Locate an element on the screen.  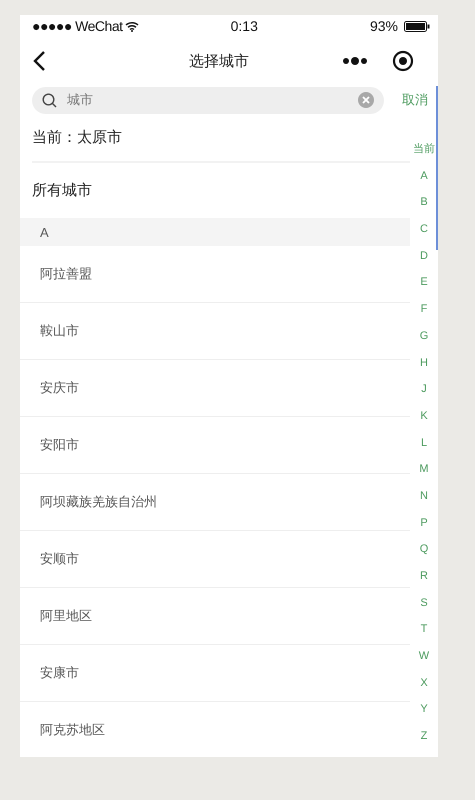
index-letter: W is located at coordinates (424, 656).